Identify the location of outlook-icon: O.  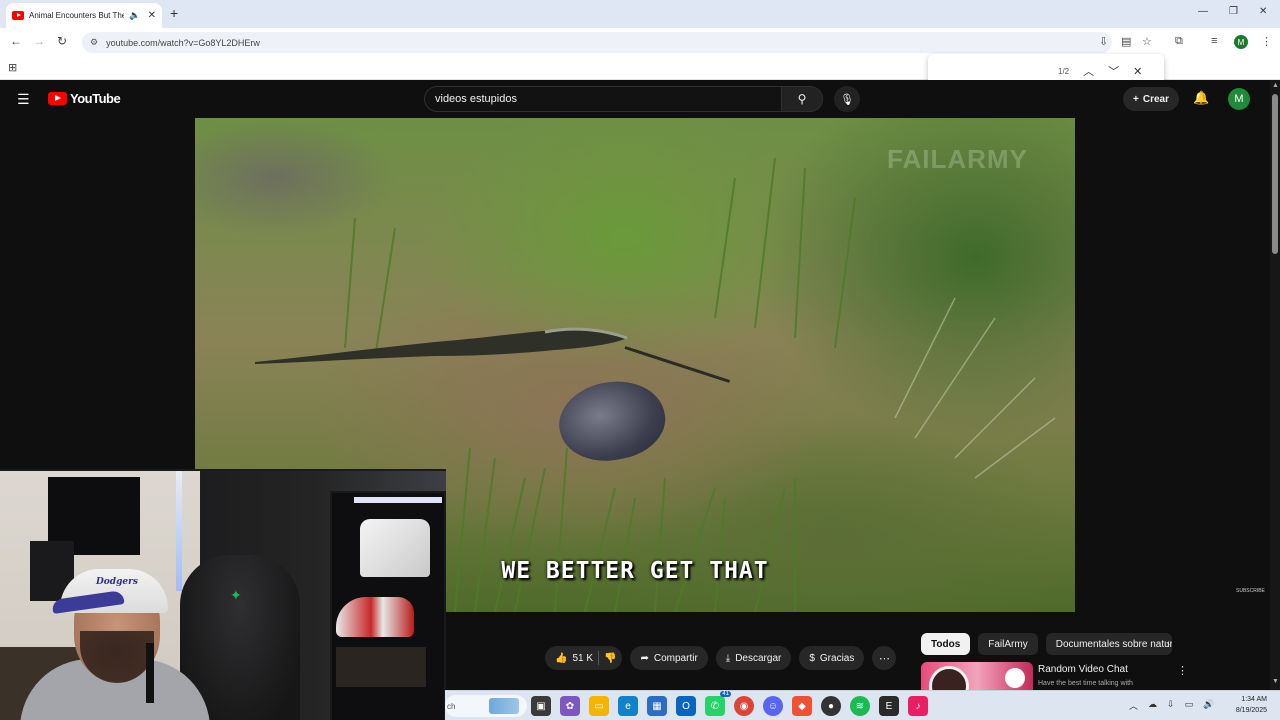
(686, 706).